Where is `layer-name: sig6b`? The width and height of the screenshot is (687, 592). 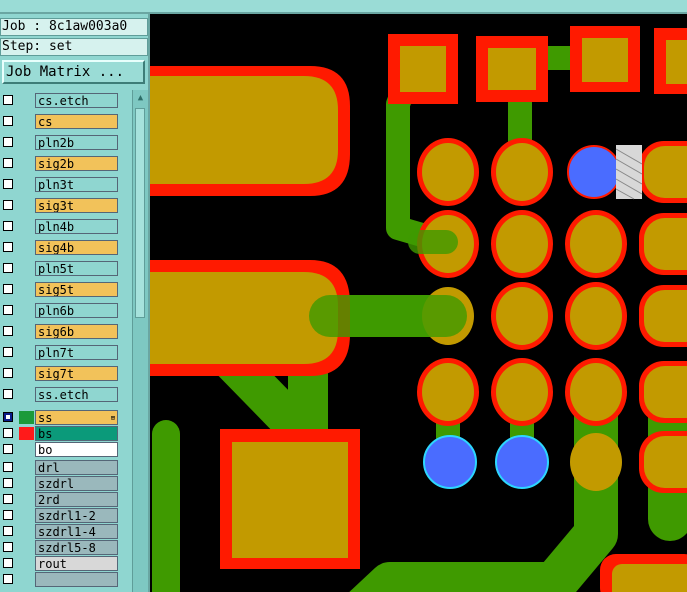
layer-name: sig6b is located at coordinates (76, 331).